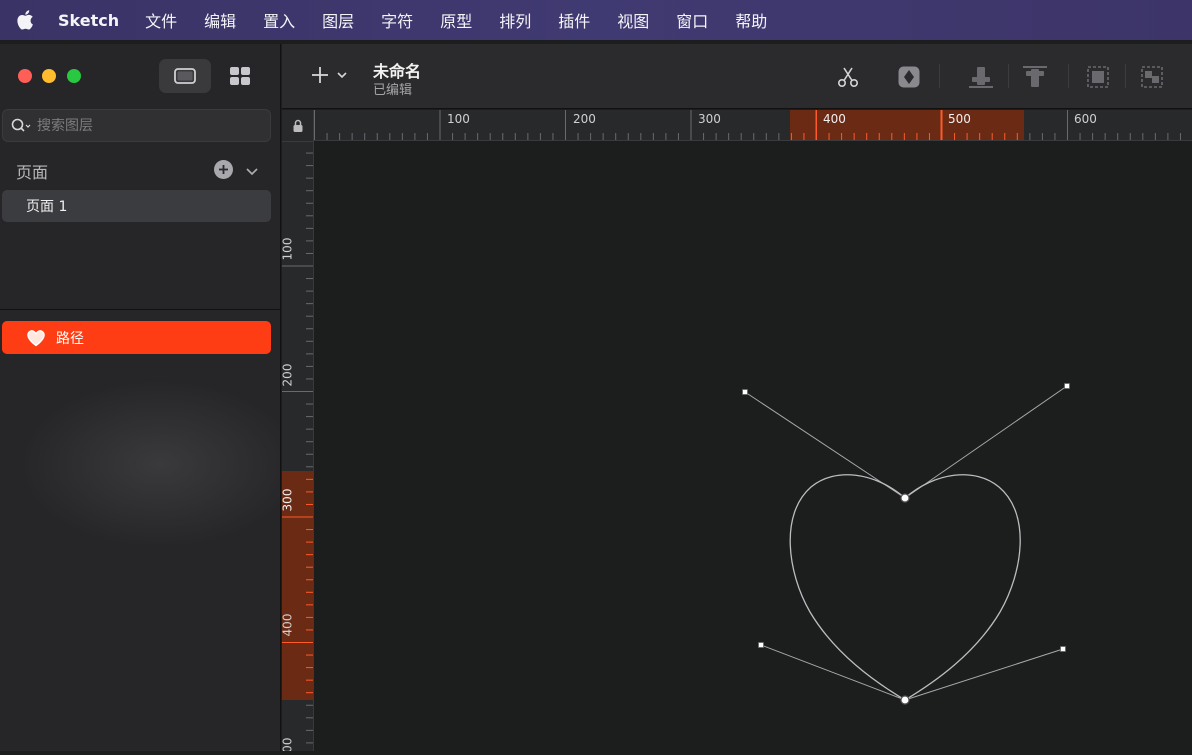 The height and width of the screenshot is (755, 1192). I want to click on scissors-tool-button, so click(848, 77).